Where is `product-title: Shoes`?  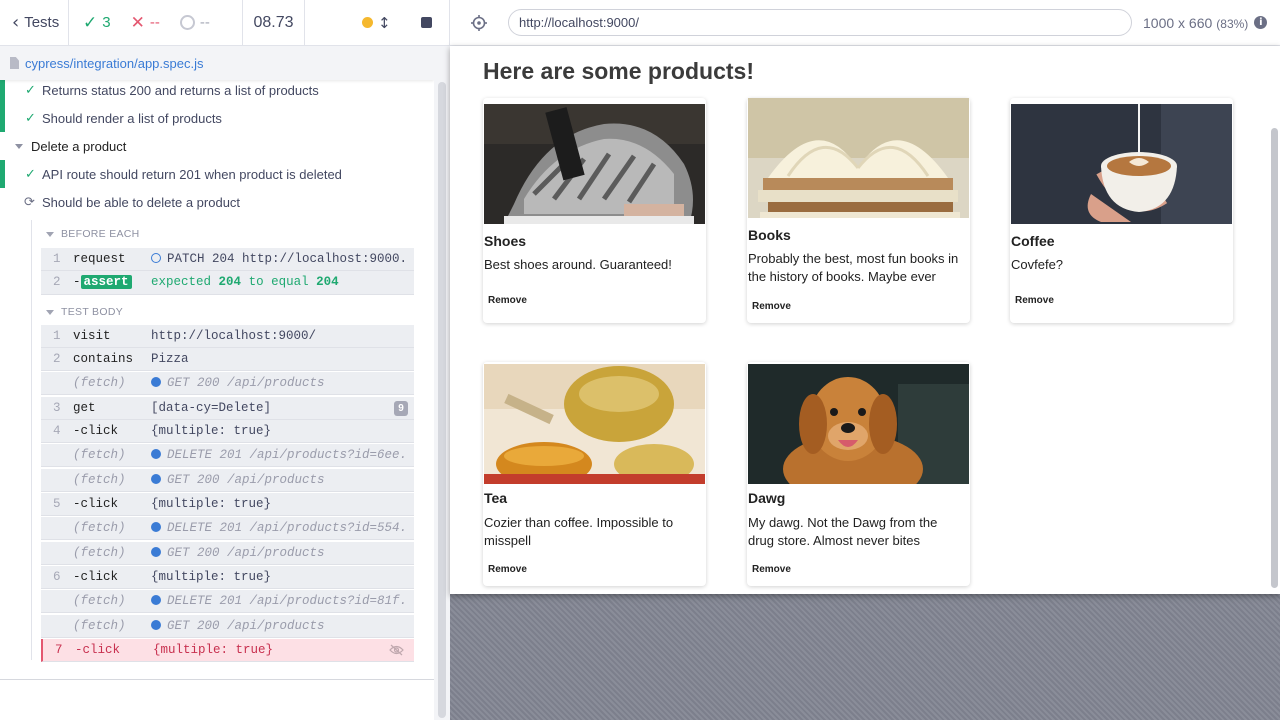 product-title: Shoes is located at coordinates (505, 241).